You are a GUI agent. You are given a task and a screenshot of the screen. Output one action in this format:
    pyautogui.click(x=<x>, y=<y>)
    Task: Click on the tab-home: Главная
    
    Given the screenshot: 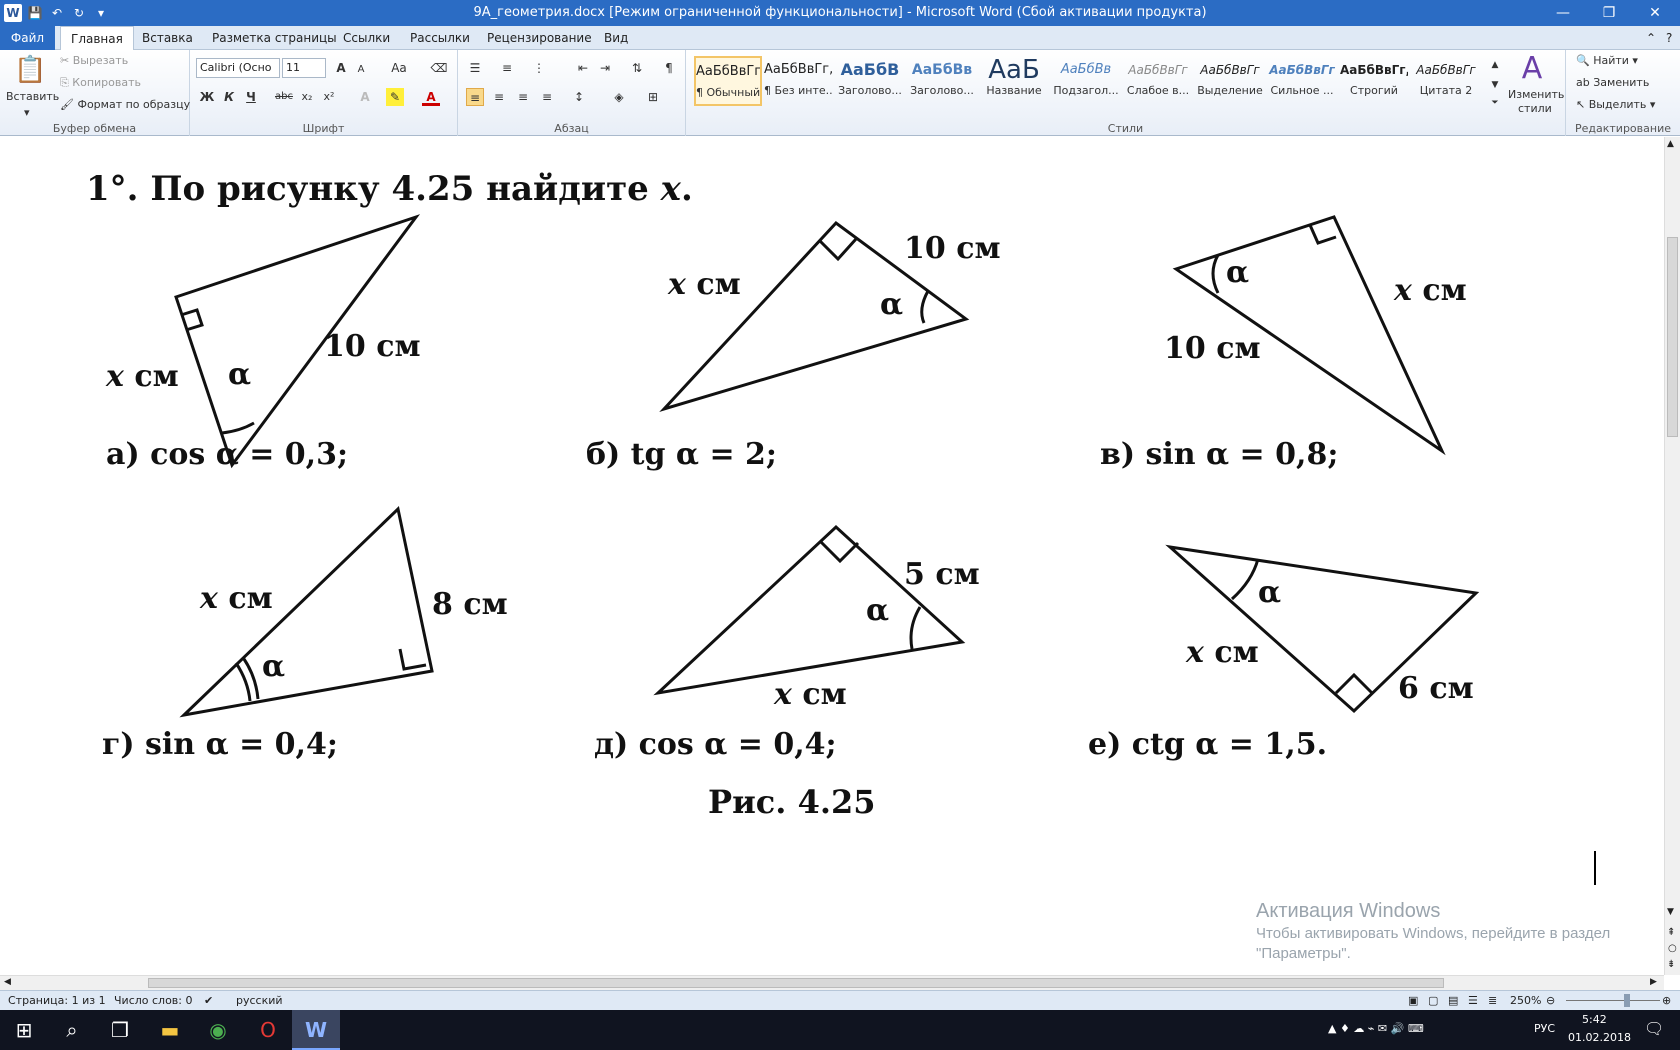 What is the action you would take?
    pyautogui.click(x=97, y=38)
    